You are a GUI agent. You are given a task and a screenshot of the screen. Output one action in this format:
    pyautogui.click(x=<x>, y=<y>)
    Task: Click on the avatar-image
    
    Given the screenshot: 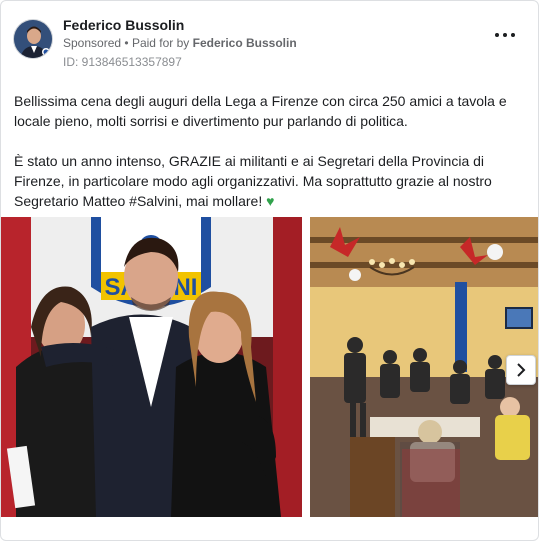 What is the action you would take?
    pyautogui.click(x=33, y=39)
    